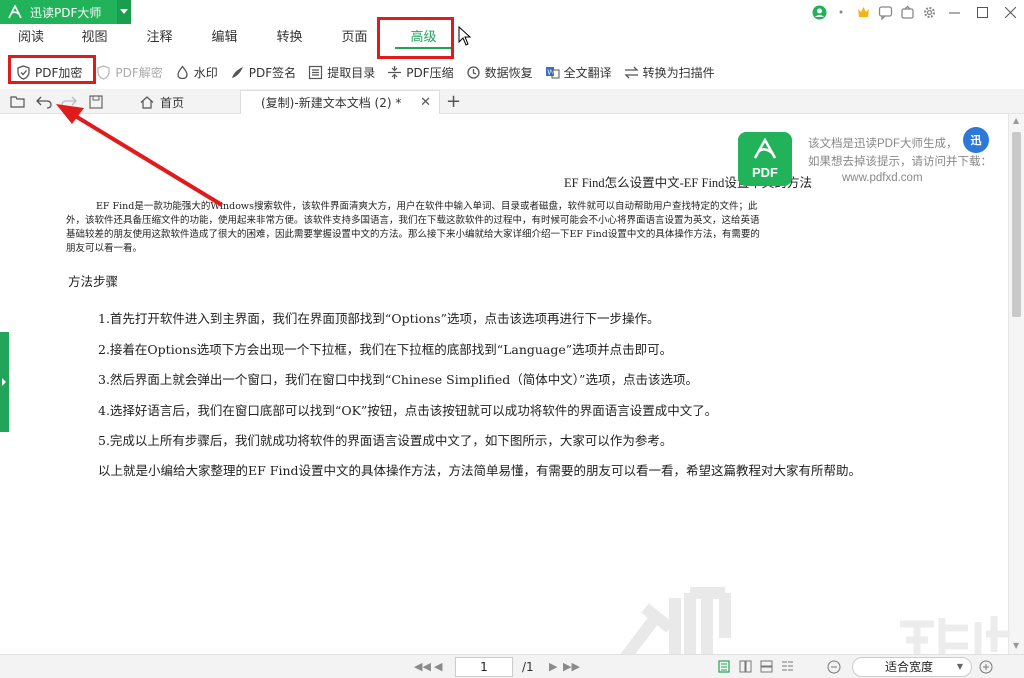 This screenshot has width=1024, height=678. What do you see at coordinates (959, 666) in the screenshot?
I see `chevron-down-icon: ▼` at bounding box center [959, 666].